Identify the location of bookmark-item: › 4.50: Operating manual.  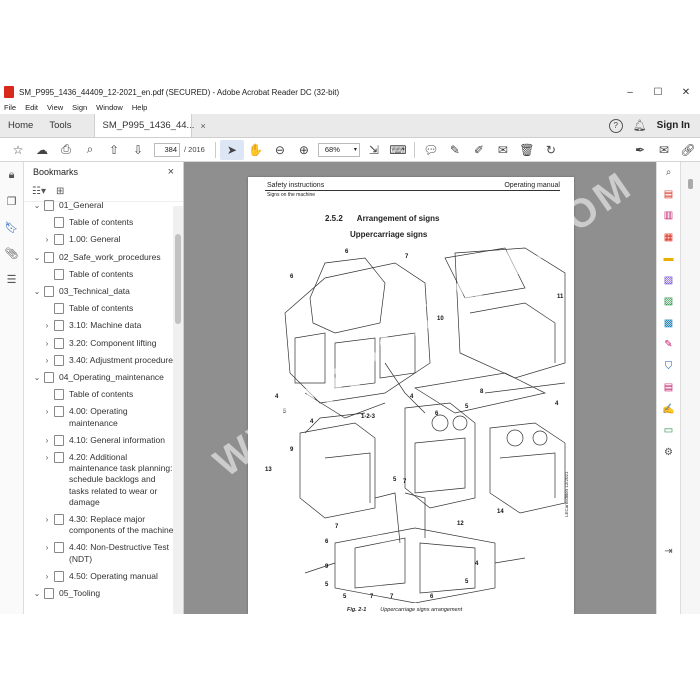
(99, 576).